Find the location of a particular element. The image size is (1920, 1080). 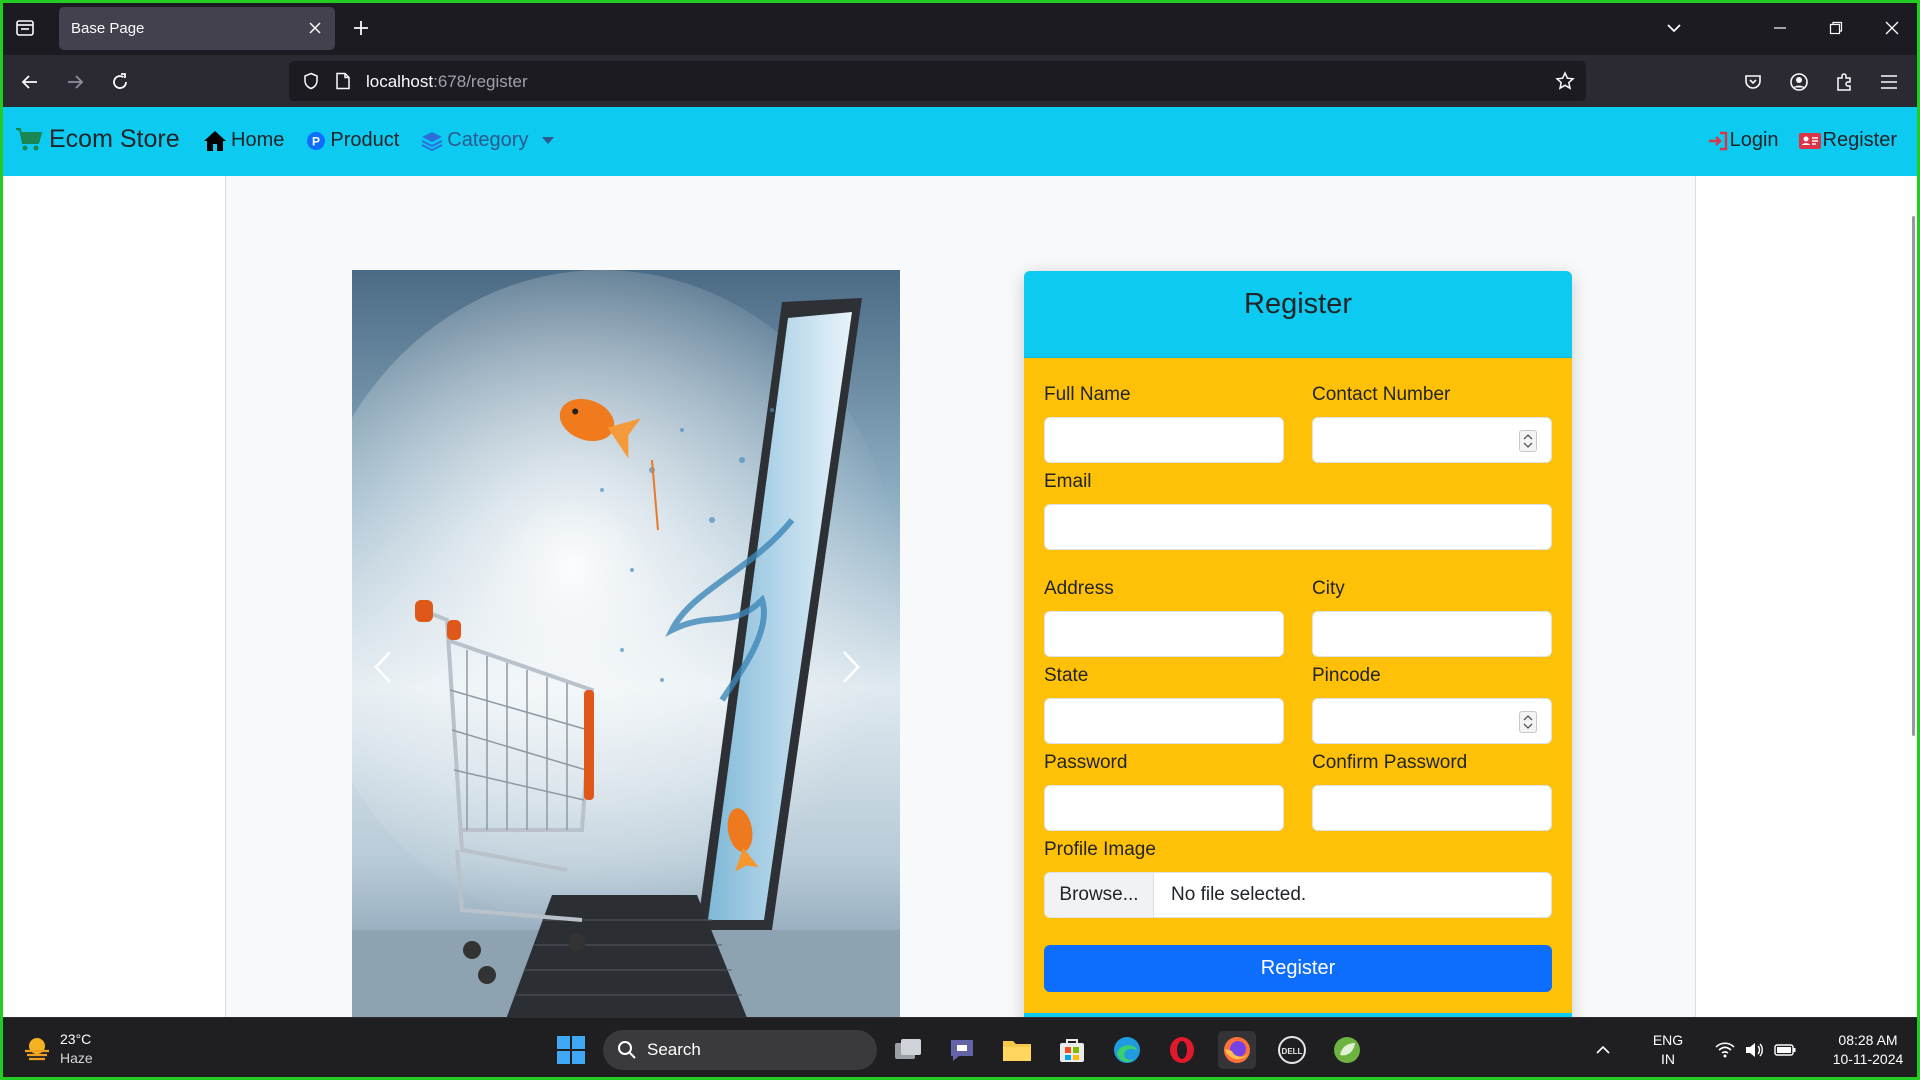

forward-arrow-icon is located at coordinates (75, 82).